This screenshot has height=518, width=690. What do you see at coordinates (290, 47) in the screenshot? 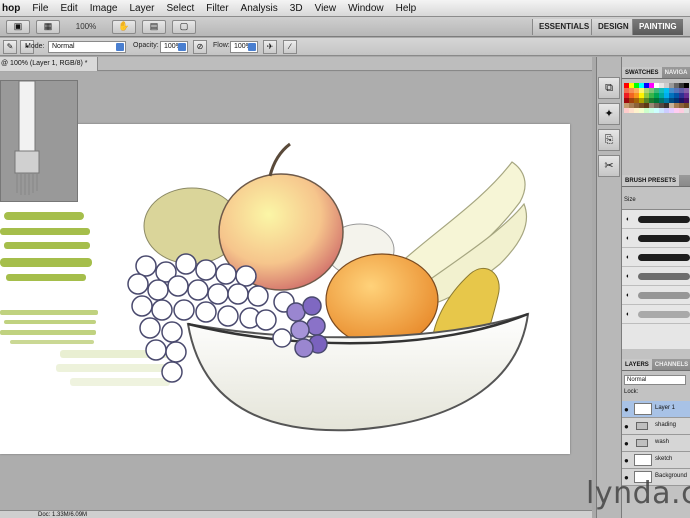
I see `pressure-size-icon: ∕` at bounding box center [290, 47].